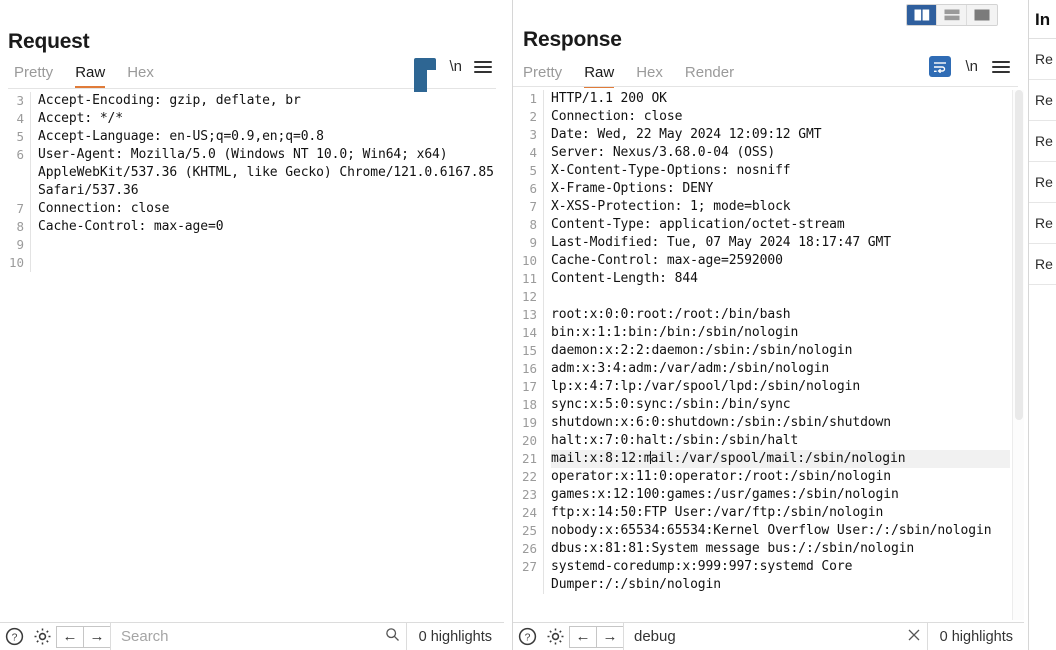 This screenshot has width=1056, height=650. Describe the element at coordinates (690, 368) in the screenshot. I see `code-line: adm:x:3:4:adm:/var/adm:/sbin/nologin` at that location.